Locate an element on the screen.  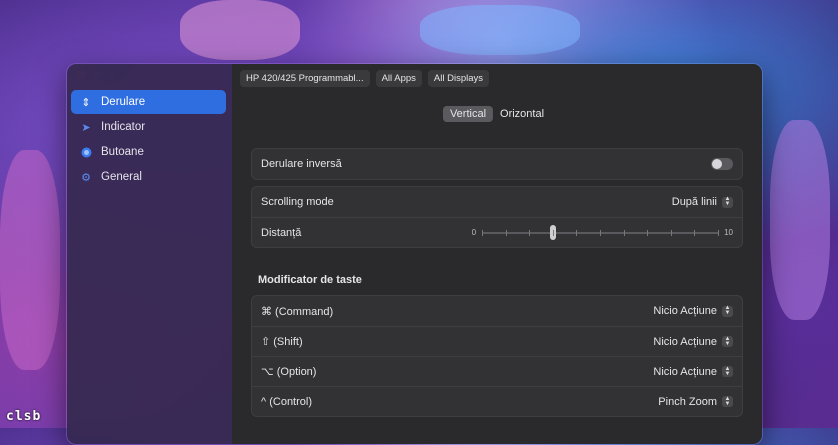
distance-label: Distanță is located at coordinates (281, 232).